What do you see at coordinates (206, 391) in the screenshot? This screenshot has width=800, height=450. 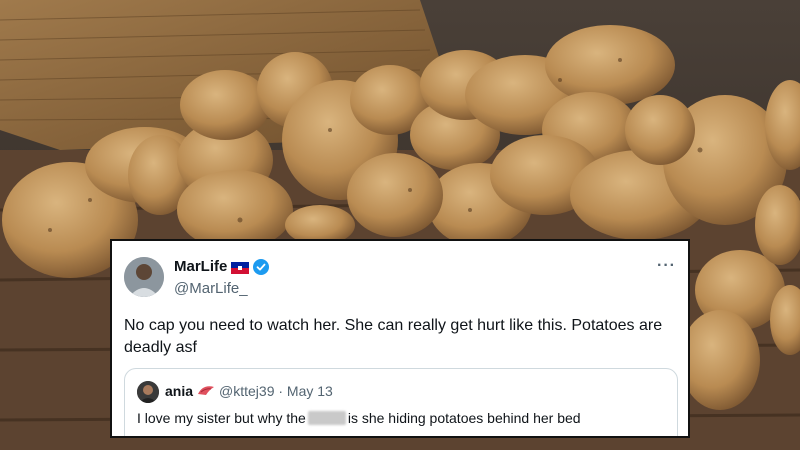 I see `rose-icon` at bounding box center [206, 391].